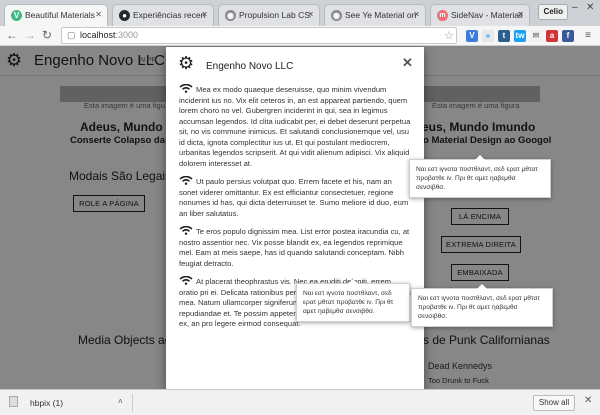  What do you see at coordinates (536, 36) in the screenshot?
I see `mail-icon: ✉` at bounding box center [536, 36].